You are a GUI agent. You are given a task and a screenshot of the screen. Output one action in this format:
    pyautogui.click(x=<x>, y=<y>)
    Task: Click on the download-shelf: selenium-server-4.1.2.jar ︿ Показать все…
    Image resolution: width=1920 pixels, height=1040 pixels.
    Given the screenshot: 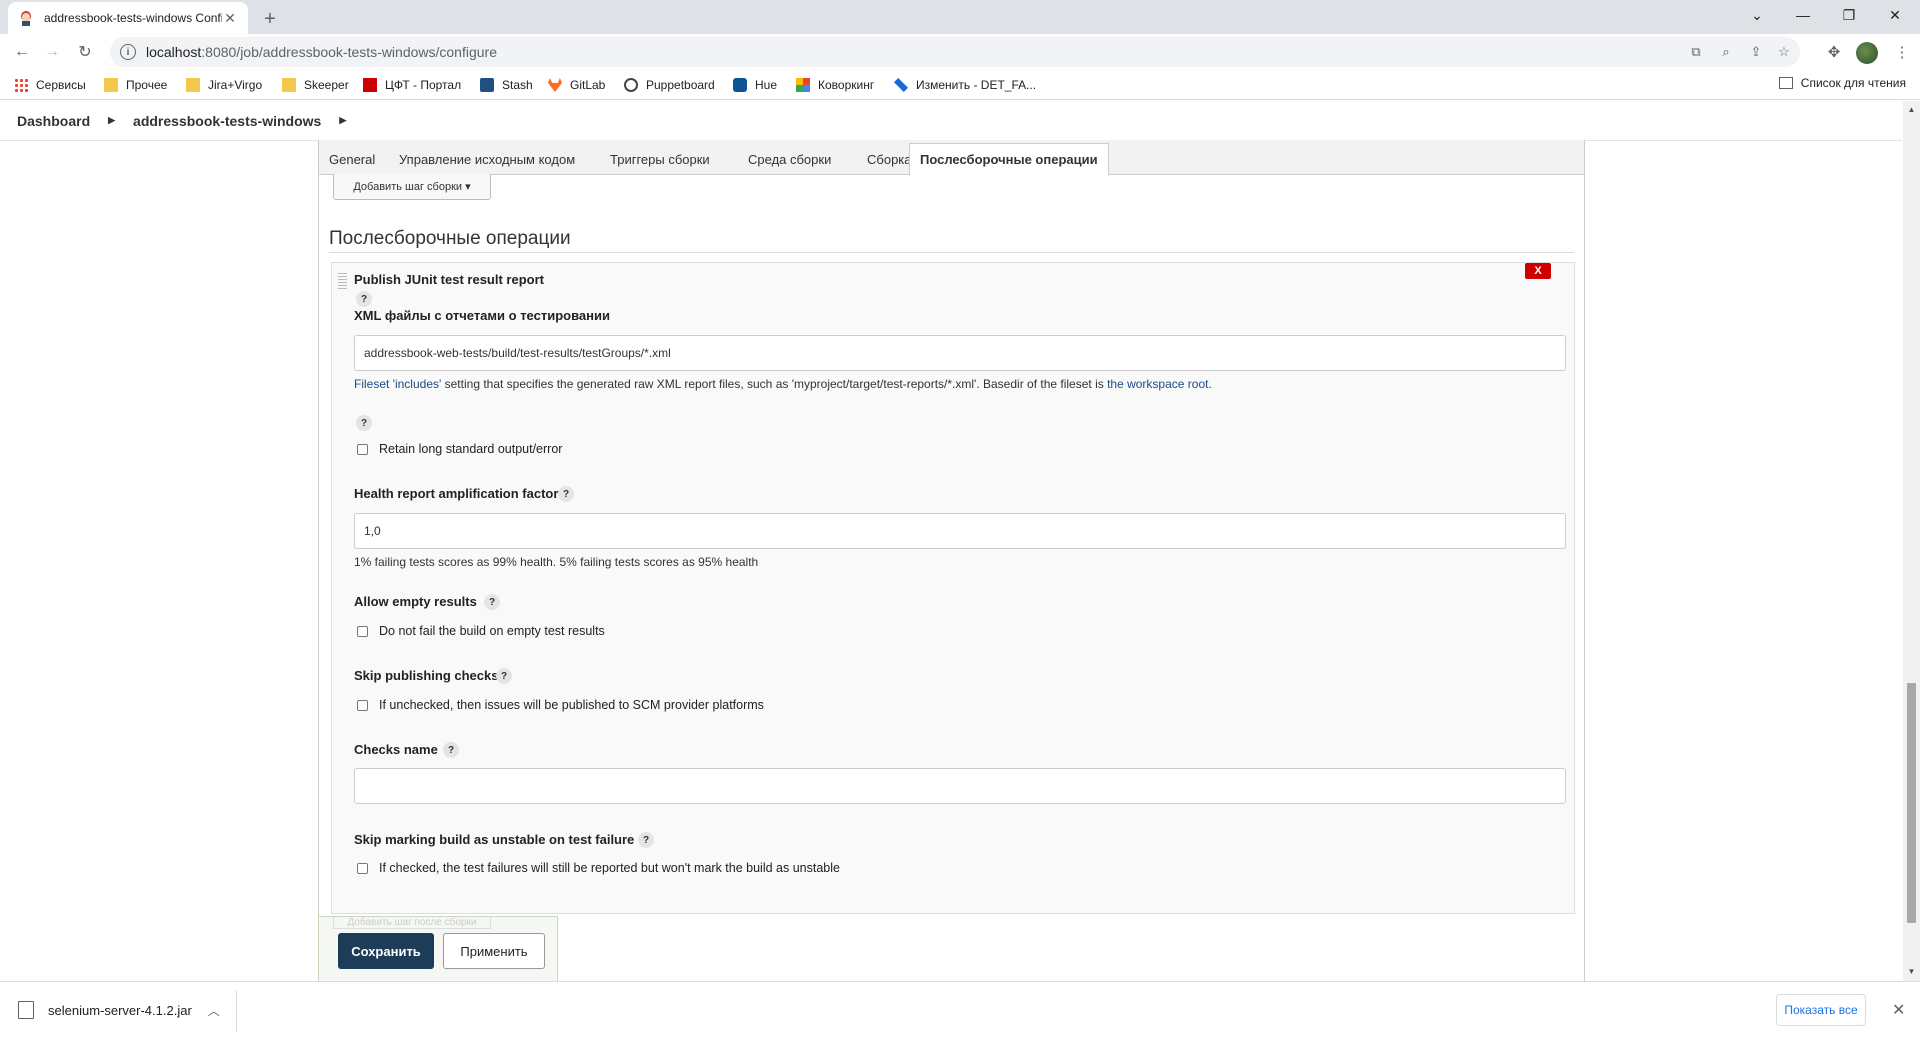 What is the action you would take?
    pyautogui.click(x=960, y=1010)
    